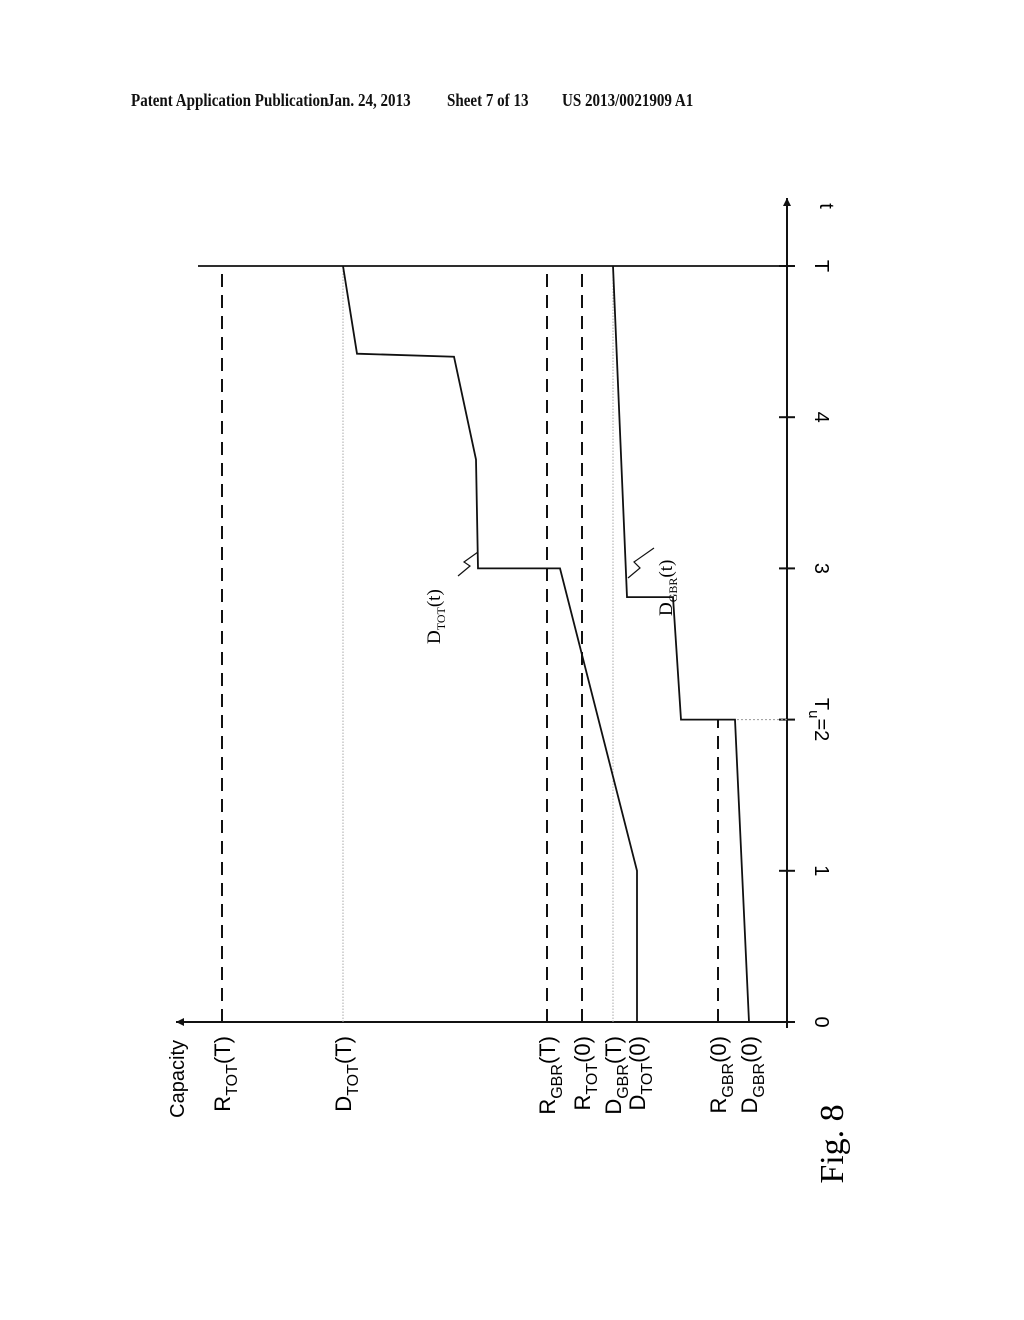 The image size is (1024, 1320). What do you see at coordinates (681, 644) in the screenshot?
I see `series-line-dgbrt` at bounding box center [681, 644].